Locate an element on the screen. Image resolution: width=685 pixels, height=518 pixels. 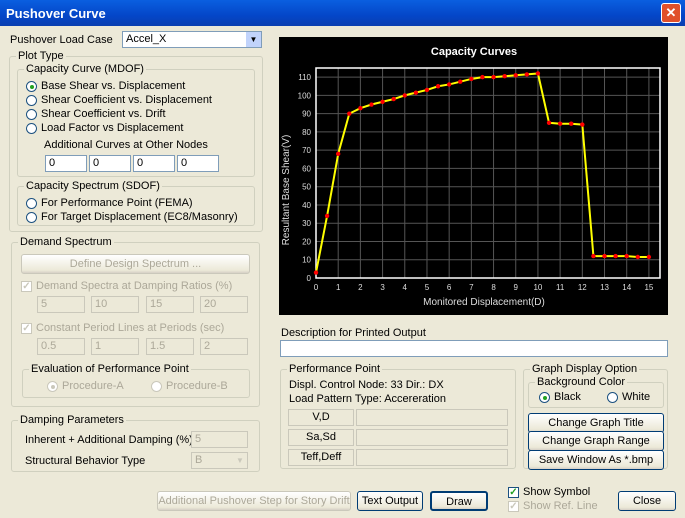
radio-target-displacement: For Target Displacement (EC8/Masonry) is located at coordinates (132, 217).